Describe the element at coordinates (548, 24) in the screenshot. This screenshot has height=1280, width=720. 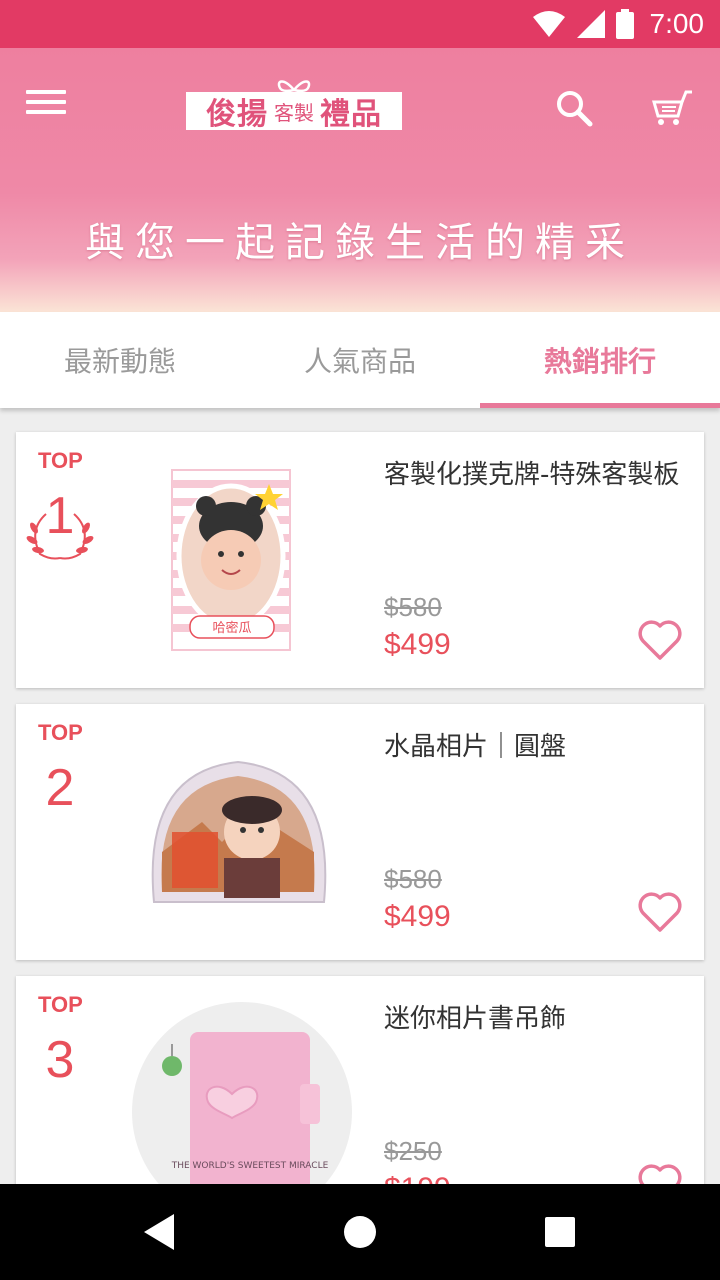
I see `wifi-icon` at that location.